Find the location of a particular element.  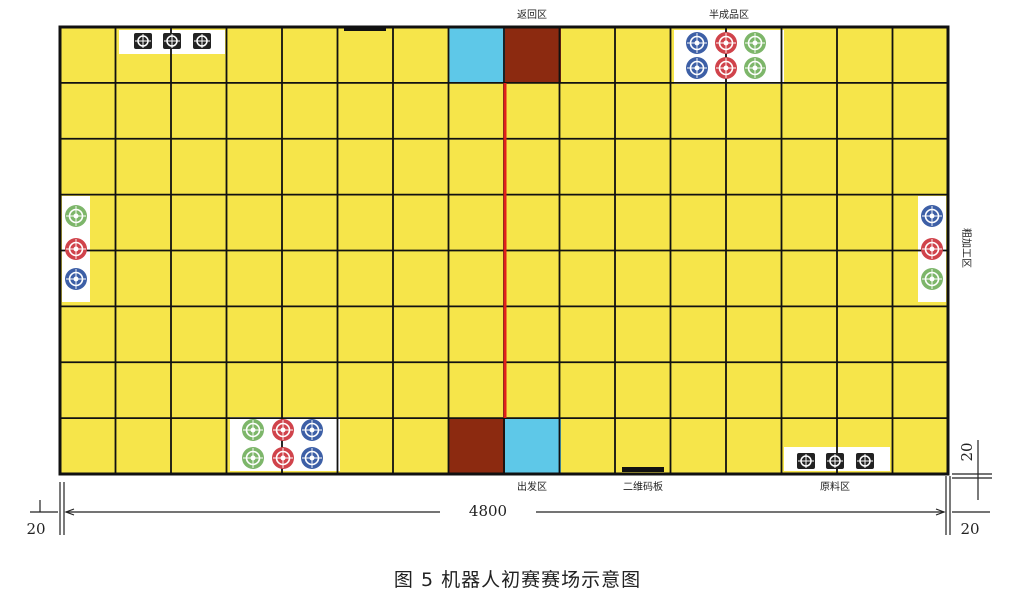

figure-caption: 图 5 机器人初赛赛场示意图 is located at coordinates (517, 580).